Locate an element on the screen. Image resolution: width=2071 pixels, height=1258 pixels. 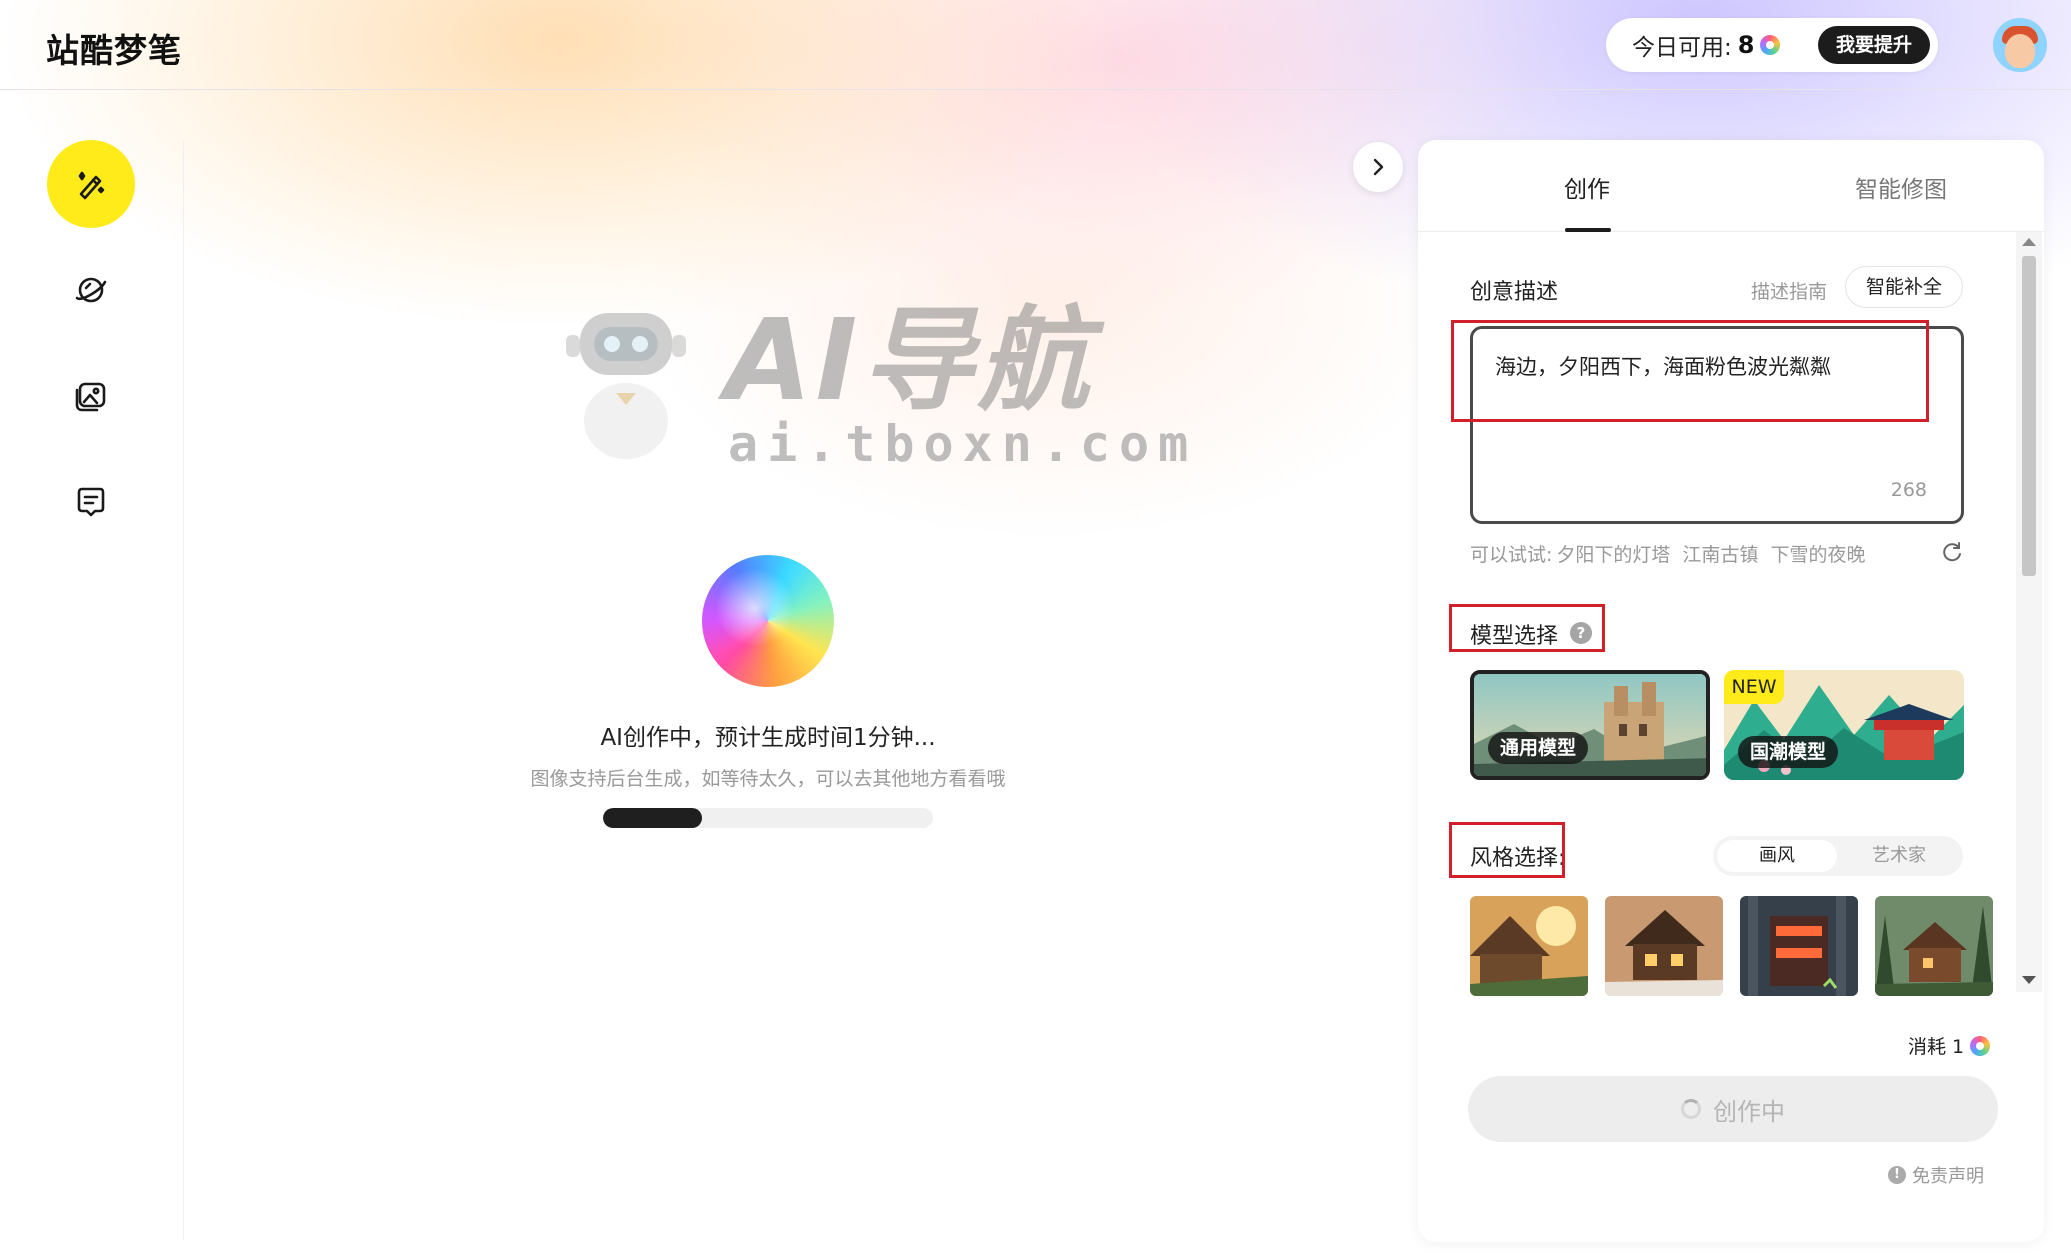
sidebar is located at coordinates (92, 690).